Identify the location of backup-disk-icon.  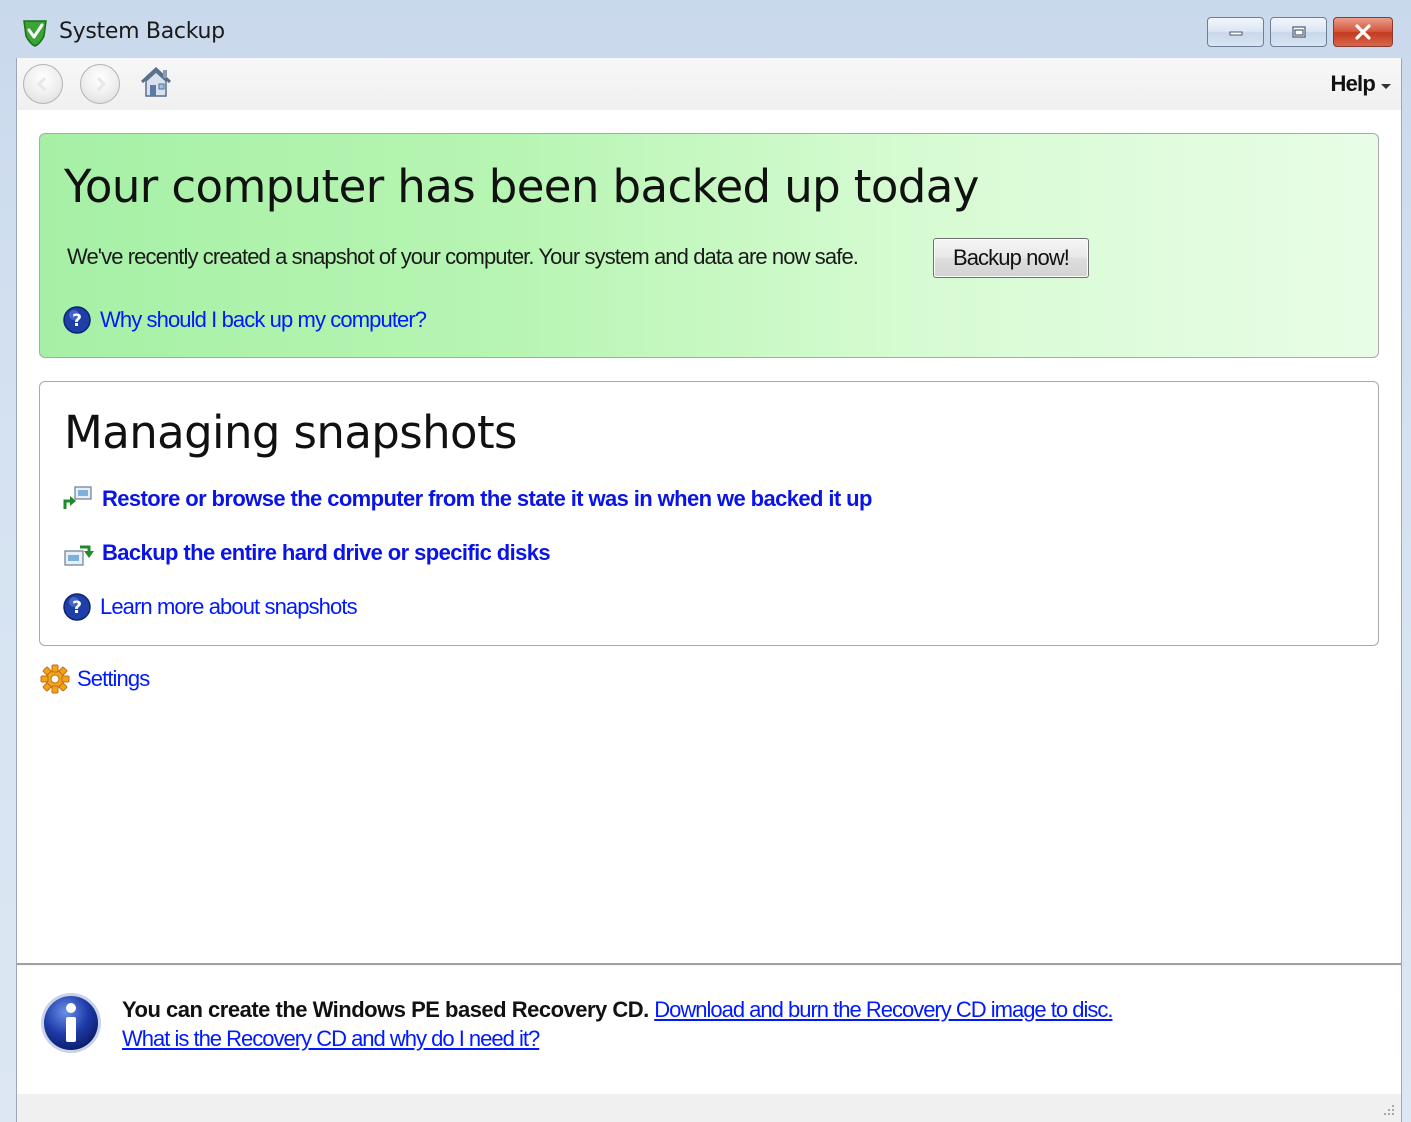
(79, 555).